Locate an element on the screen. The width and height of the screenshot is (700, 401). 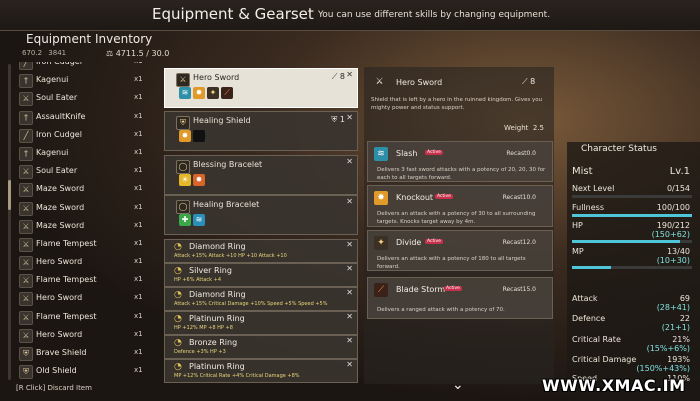
inventory-item-name: Maze Sword is located at coordinates (60, 189).